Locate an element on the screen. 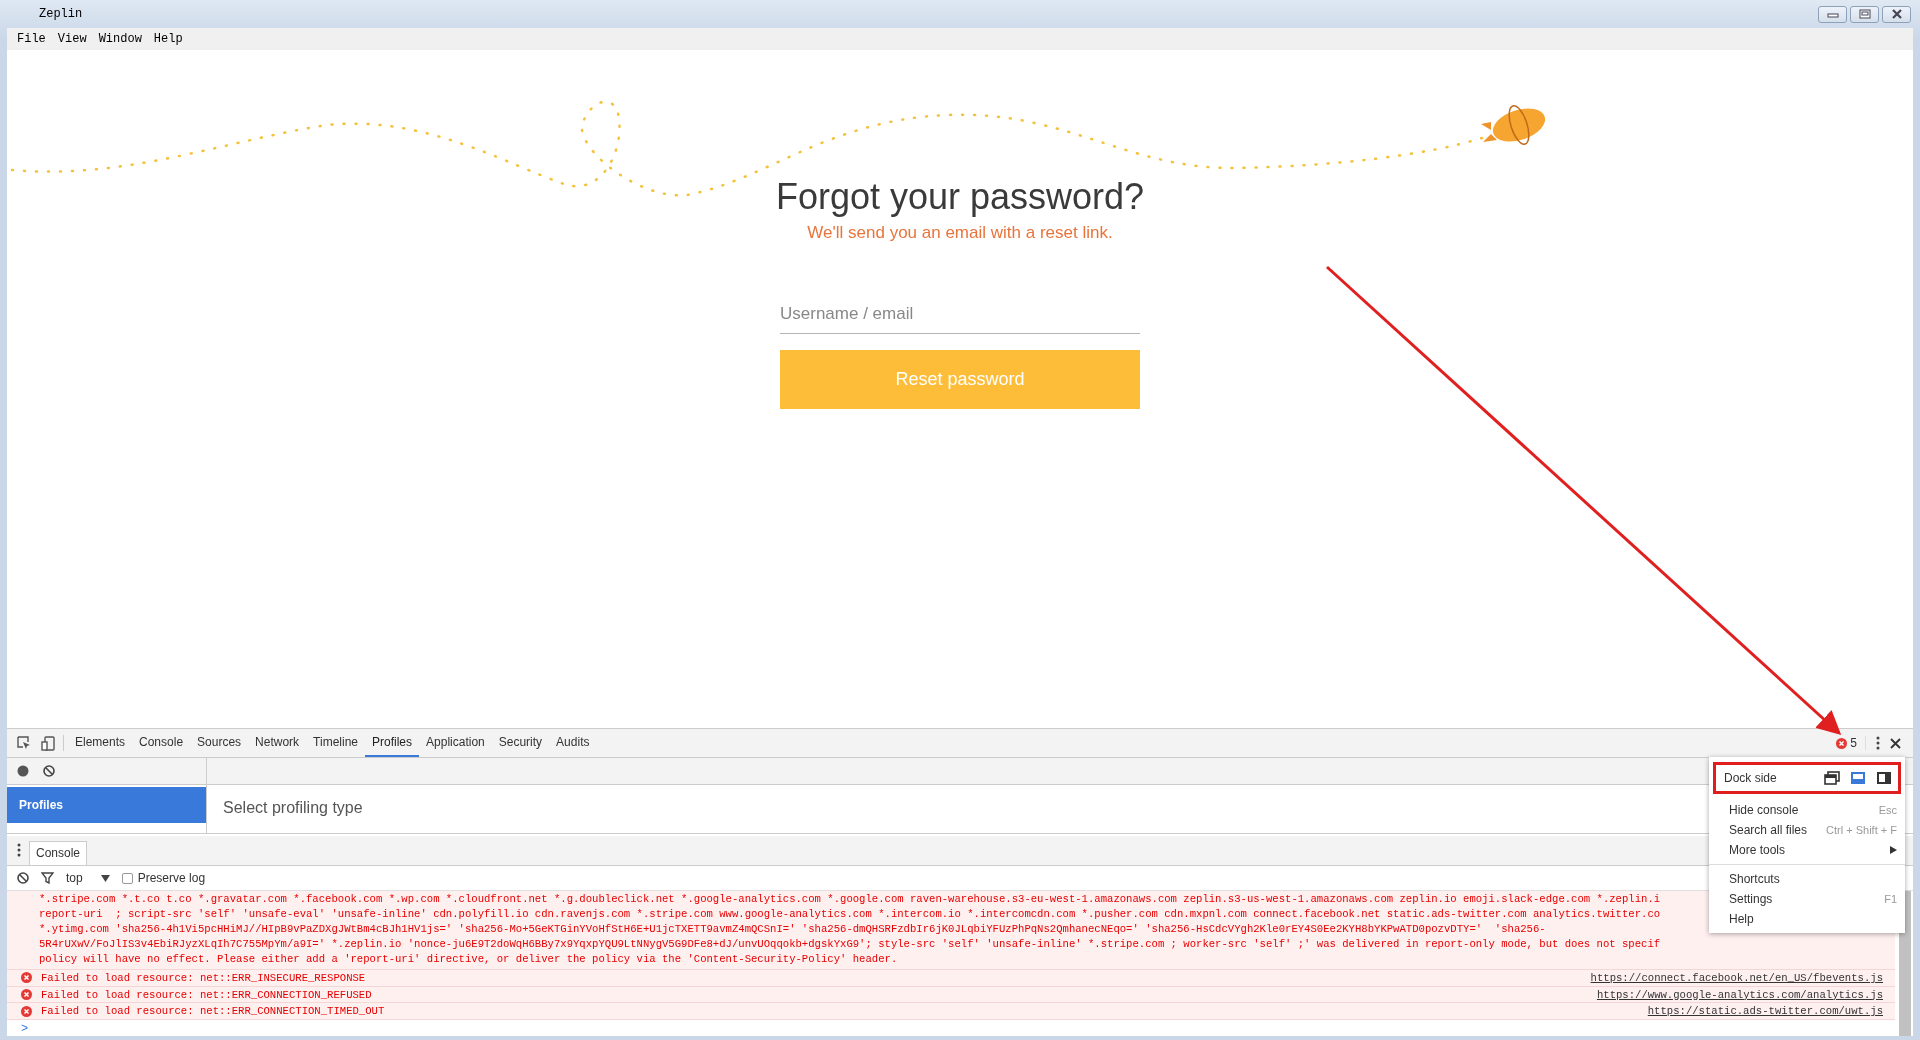 The width and height of the screenshot is (1920, 1040). clear-icon is located at coordinates (49, 771).